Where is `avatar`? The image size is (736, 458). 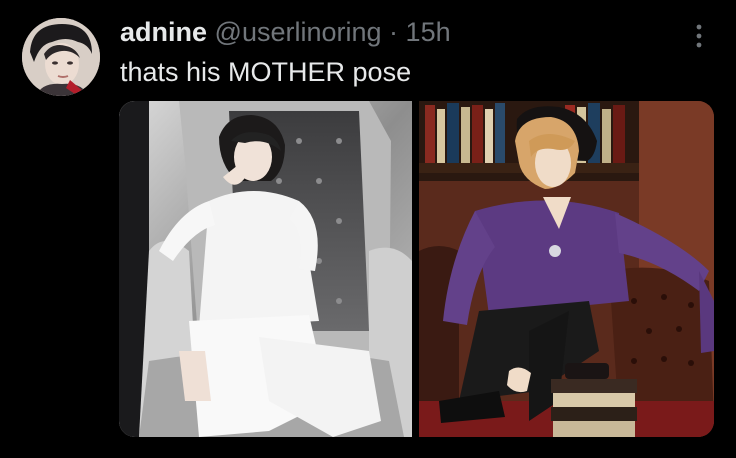
avatar is located at coordinates (61, 57).